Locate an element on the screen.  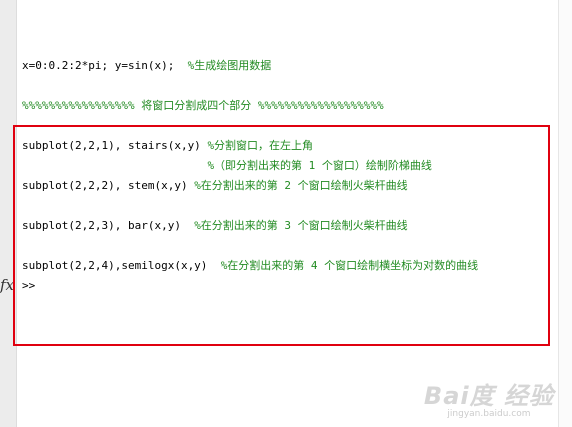
vertical-scrollbar is located at coordinates (565, 213).